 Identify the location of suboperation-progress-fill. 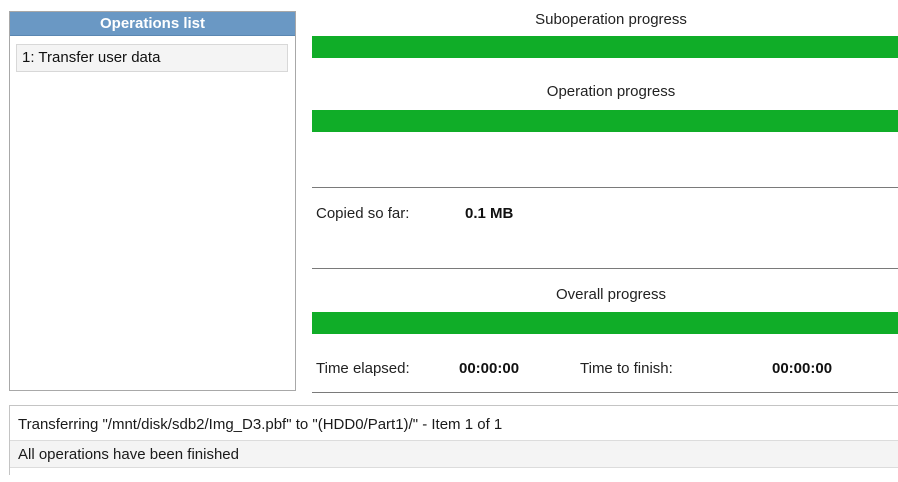
(605, 47).